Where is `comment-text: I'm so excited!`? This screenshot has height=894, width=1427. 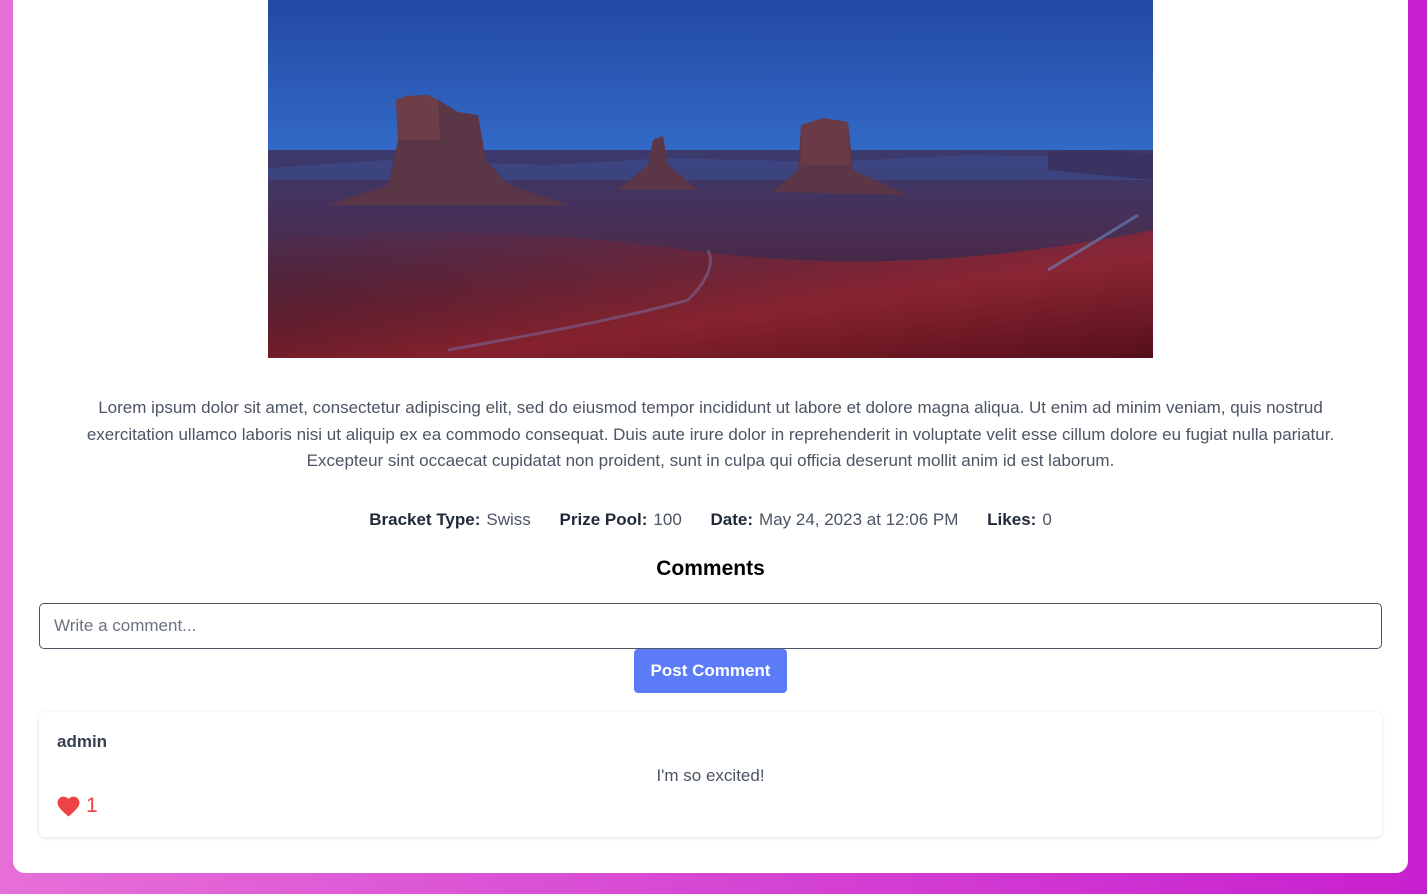 comment-text: I'm so excited! is located at coordinates (710, 775).